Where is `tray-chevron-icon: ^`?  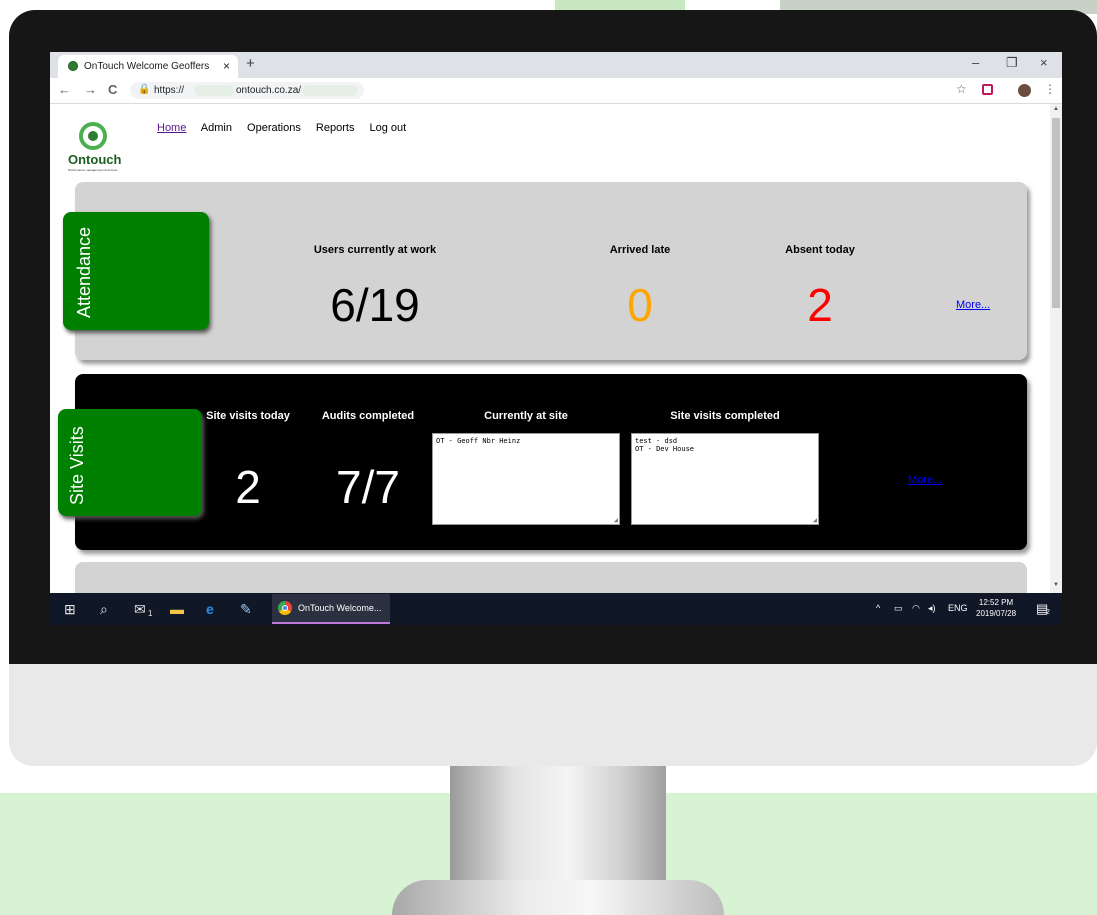
tray-chevron-icon: ^ is located at coordinates (878, 608).